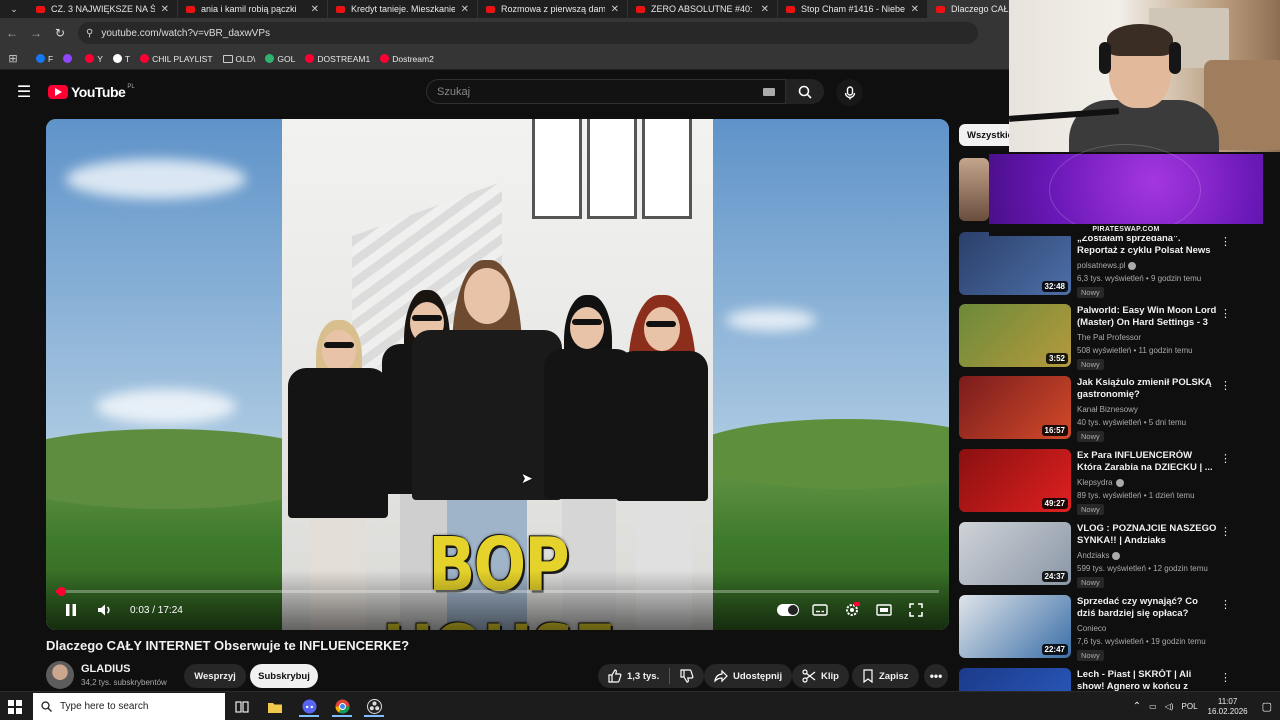  Describe the element at coordinates (94, 59) in the screenshot. I see `bookmark-item: Y` at that location.